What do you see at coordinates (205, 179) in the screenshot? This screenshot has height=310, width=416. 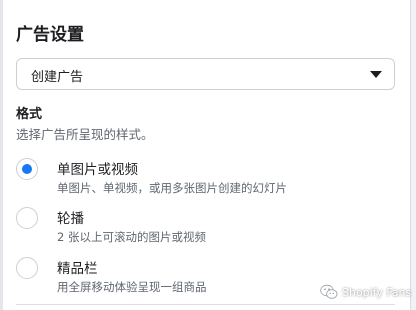 I see `format-option-single-image-video: 单图片或视频 单图片、单视频，或用多张图片创建的幻灯片` at bounding box center [205, 179].